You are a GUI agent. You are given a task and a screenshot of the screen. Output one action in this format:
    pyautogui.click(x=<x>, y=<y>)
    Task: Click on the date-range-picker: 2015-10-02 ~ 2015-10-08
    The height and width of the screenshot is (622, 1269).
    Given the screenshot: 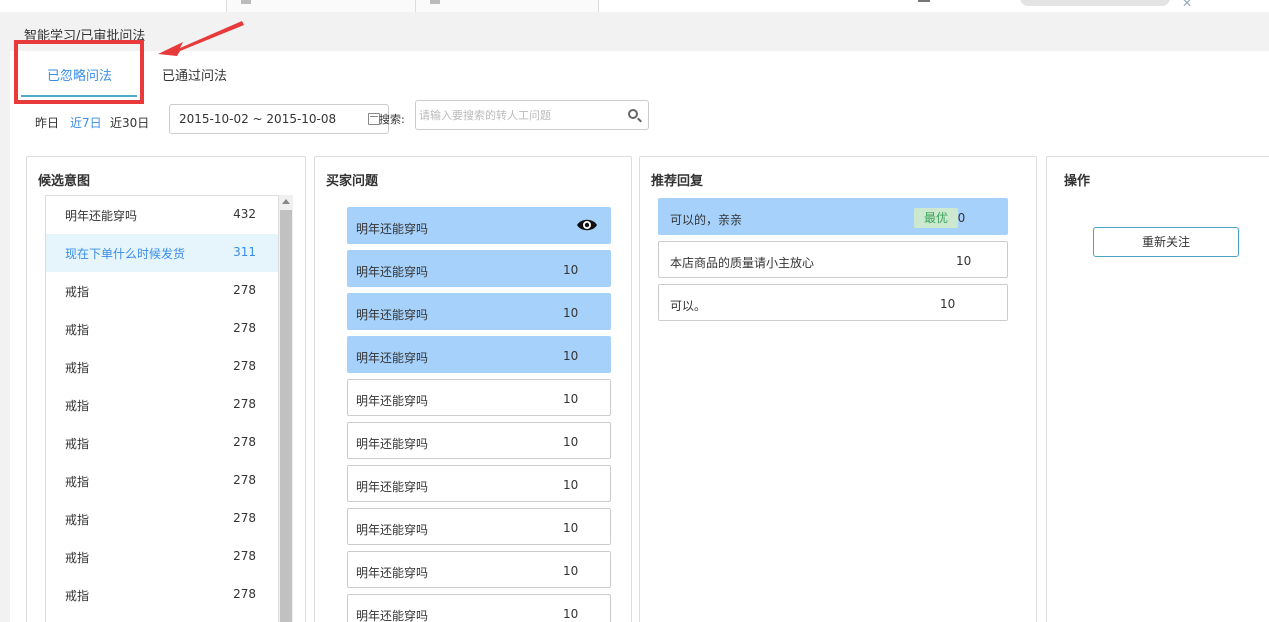 What is the action you would take?
    pyautogui.click(x=279, y=119)
    